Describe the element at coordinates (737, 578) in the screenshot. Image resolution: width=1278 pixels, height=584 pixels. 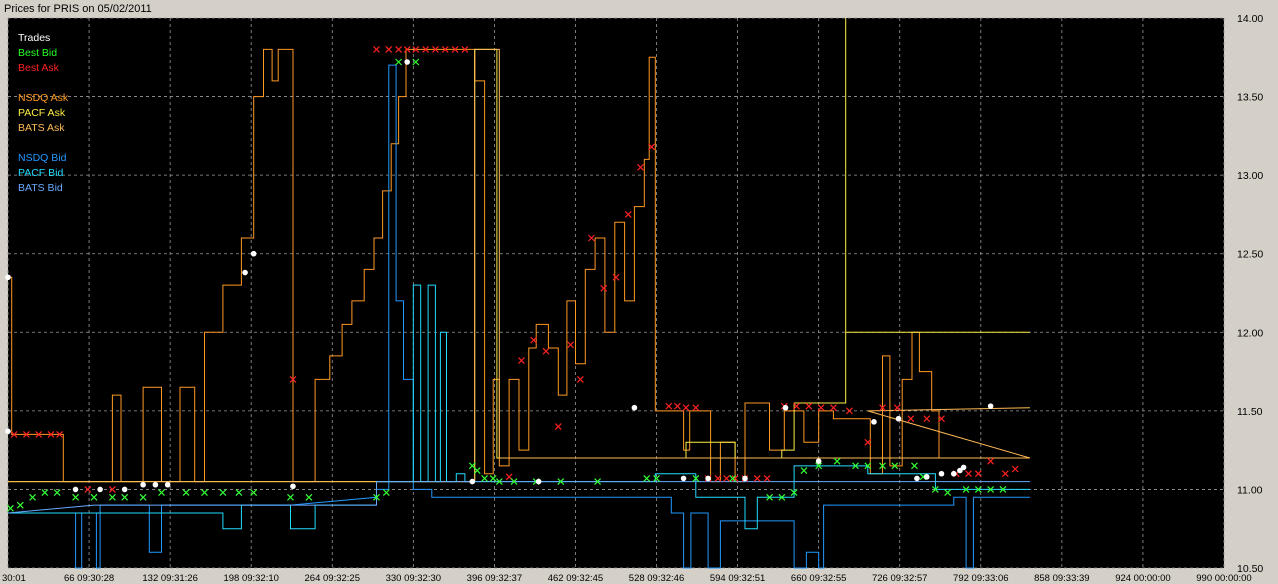
I see `x-tick-label: 594 09:32:51` at that location.